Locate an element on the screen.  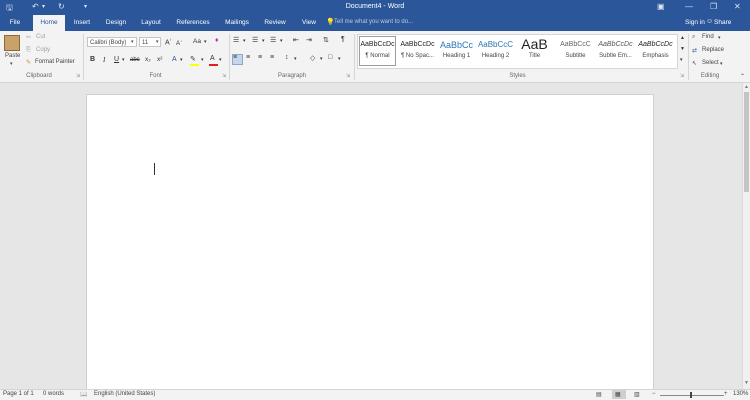
change-case-dropdown-icon: ▾ is located at coordinates (205, 42).